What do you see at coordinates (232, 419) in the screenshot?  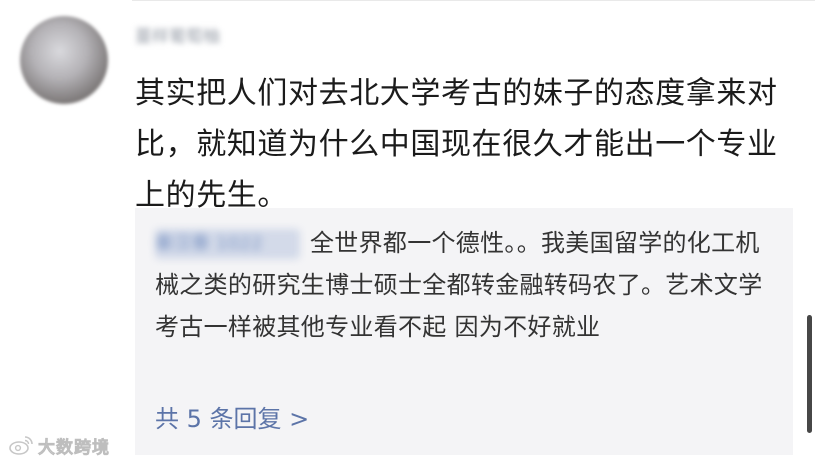 I see `more-replies-link: 共 5 条回复 >` at bounding box center [232, 419].